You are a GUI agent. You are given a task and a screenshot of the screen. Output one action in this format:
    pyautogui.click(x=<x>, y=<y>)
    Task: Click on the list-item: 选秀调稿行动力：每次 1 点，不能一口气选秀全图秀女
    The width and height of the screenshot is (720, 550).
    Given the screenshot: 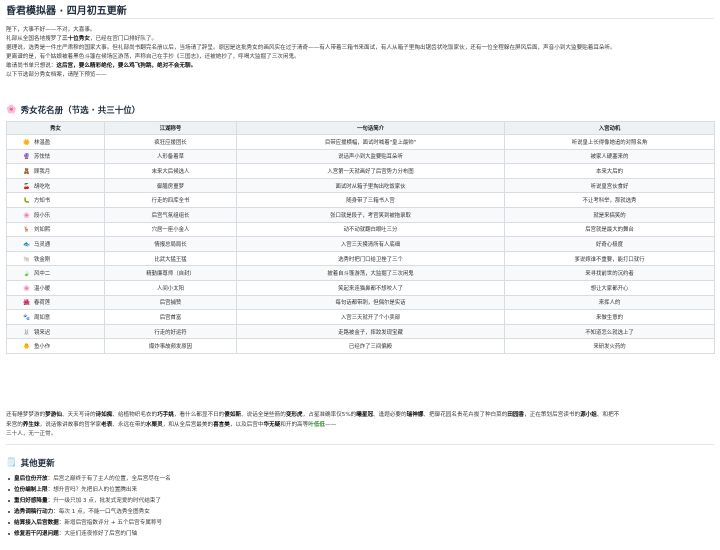 What is the action you would take?
    pyautogui.click(x=88, y=512)
    